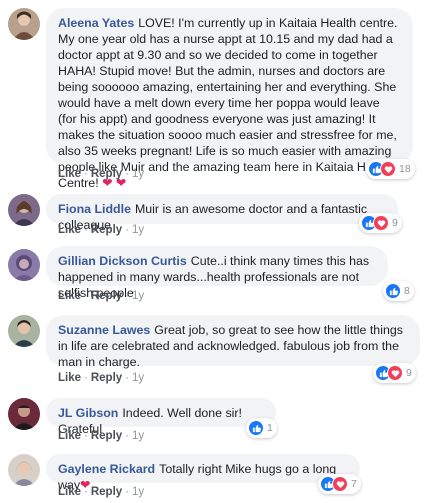 The image size is (439, 503). Describe the element at coordinates (405, 169) in the screenshot. I see `reaction-count: 18` at that location.